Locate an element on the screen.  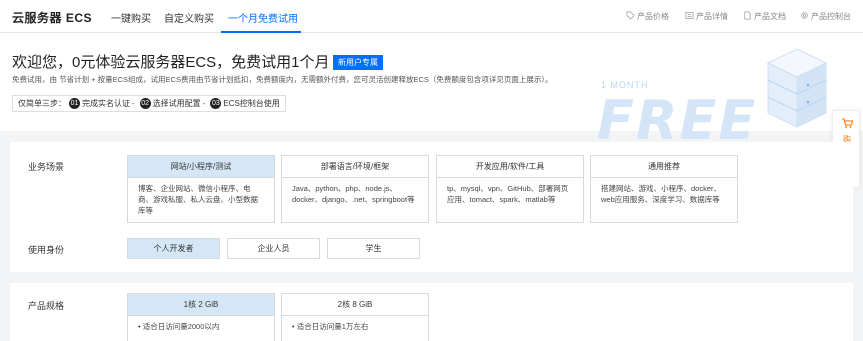
price-tag-icon is located at coordinates (630, 16).